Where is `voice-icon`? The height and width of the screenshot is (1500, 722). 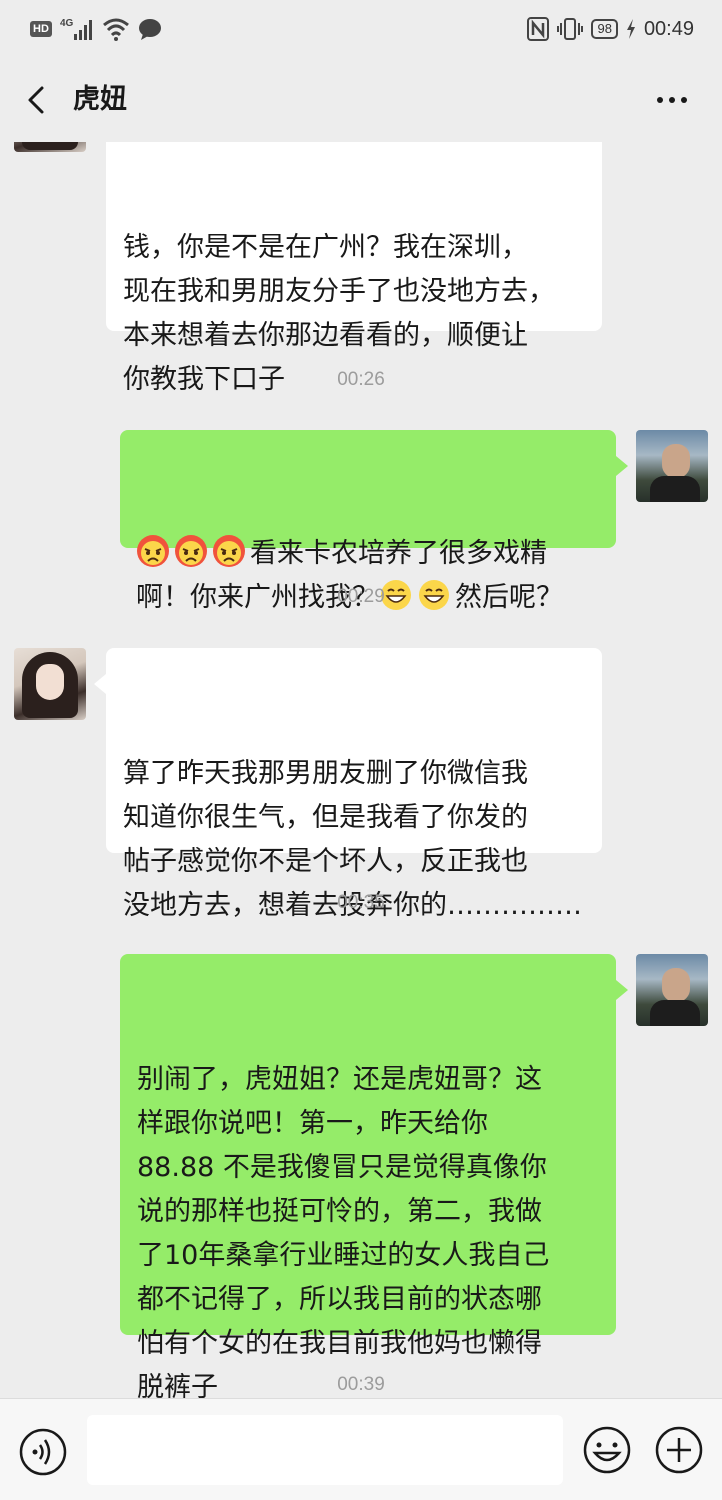
voice-icon is located at coordinates (43, 1452).